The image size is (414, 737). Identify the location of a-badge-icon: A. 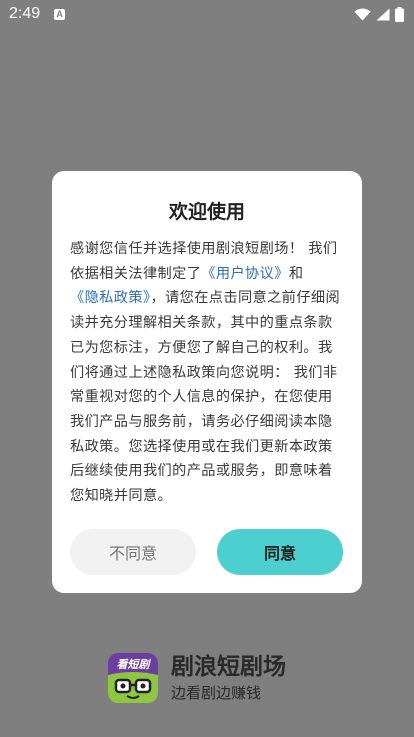
(60, 14).